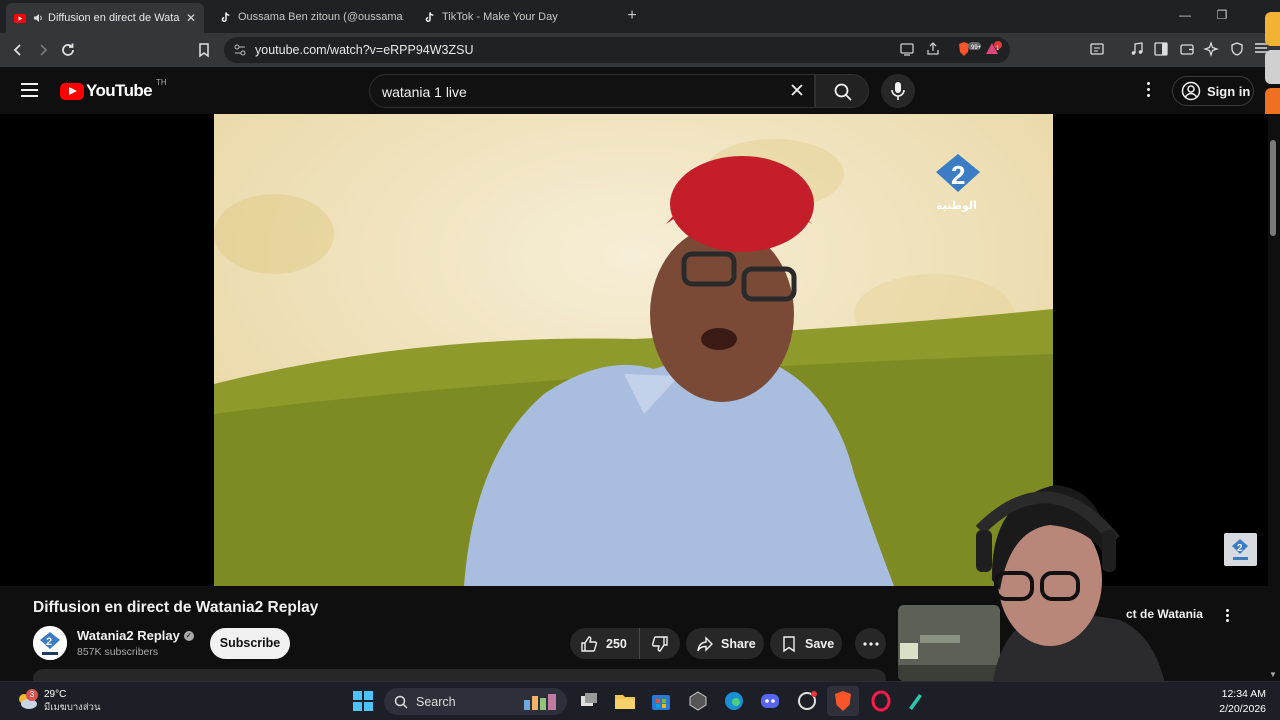  What do you see at coordinates (1148, 91) in the screenshot?
I see `settings-more-icon` at bounding box center [1148, 91].